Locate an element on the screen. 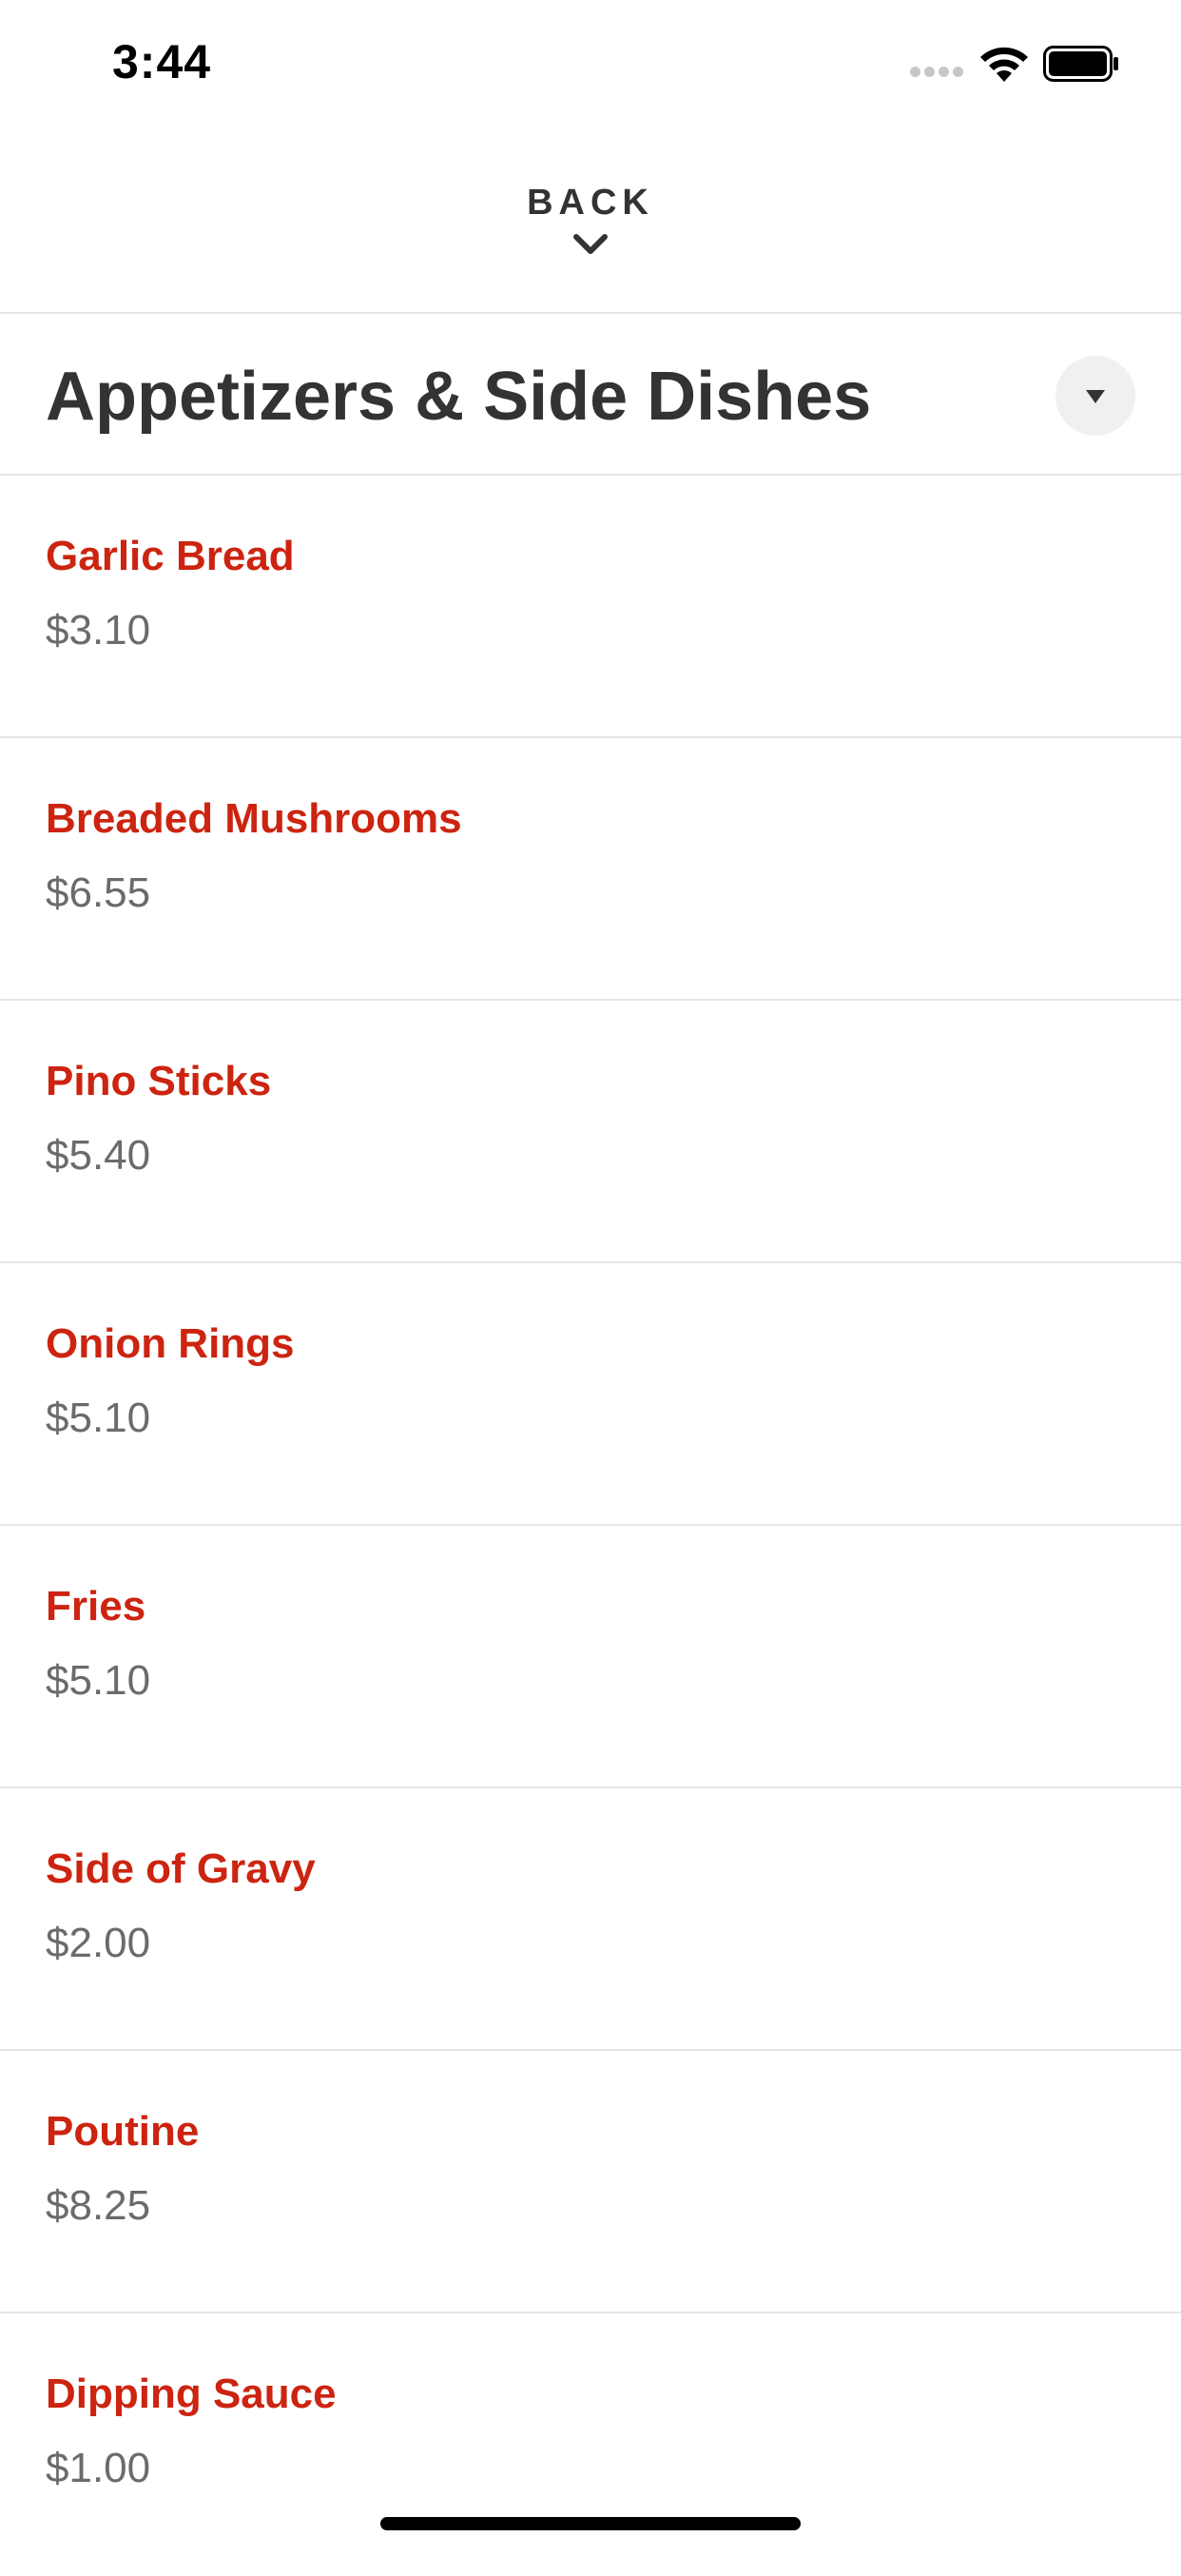  back-label: BACK is located at coordinates (590, 203).